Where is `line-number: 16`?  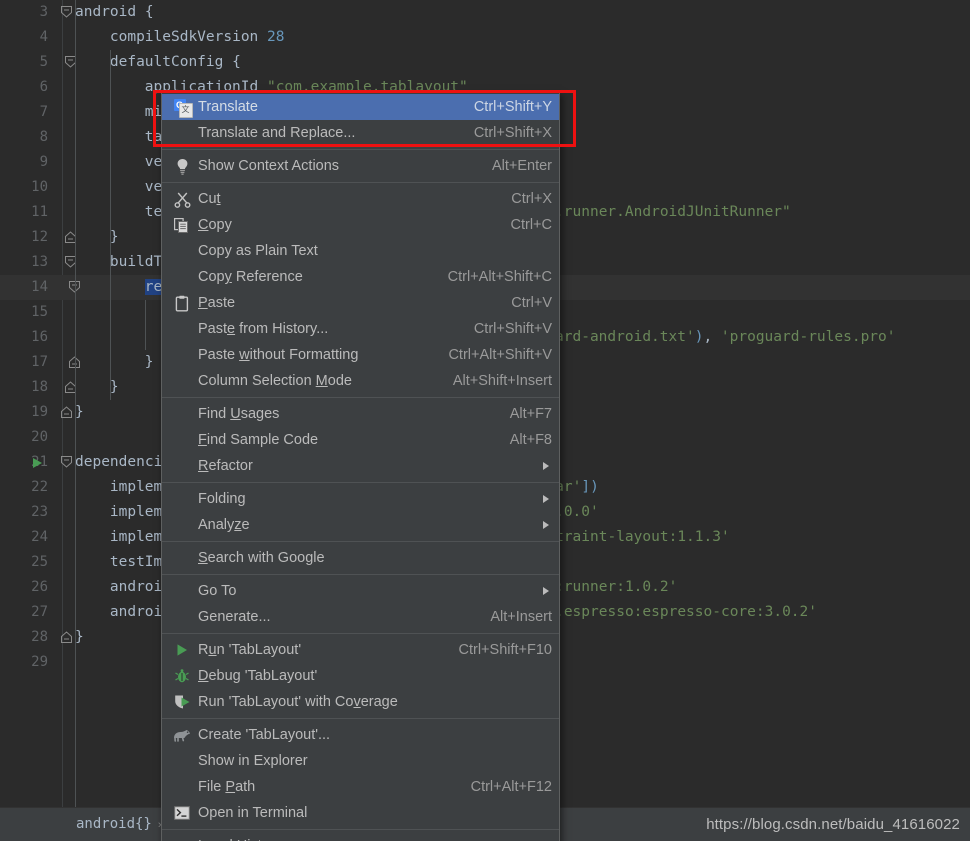 line-number: 16 is located at coordinates (39, 337).